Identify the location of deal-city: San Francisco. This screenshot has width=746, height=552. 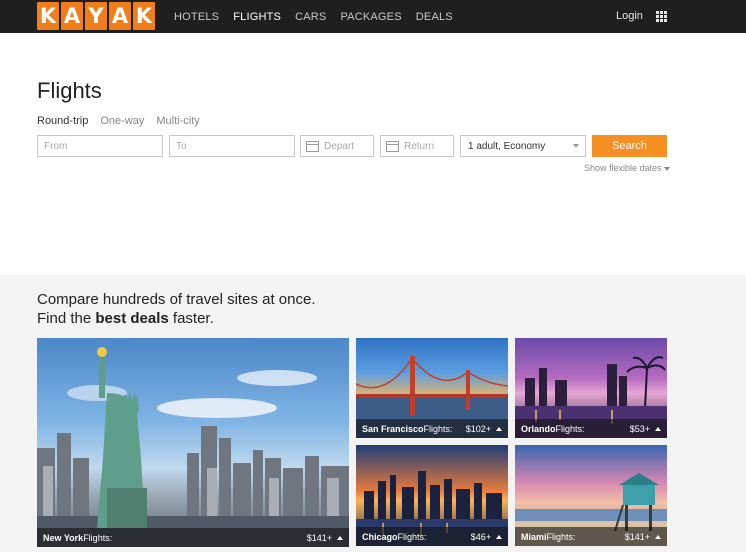
(393, 428).